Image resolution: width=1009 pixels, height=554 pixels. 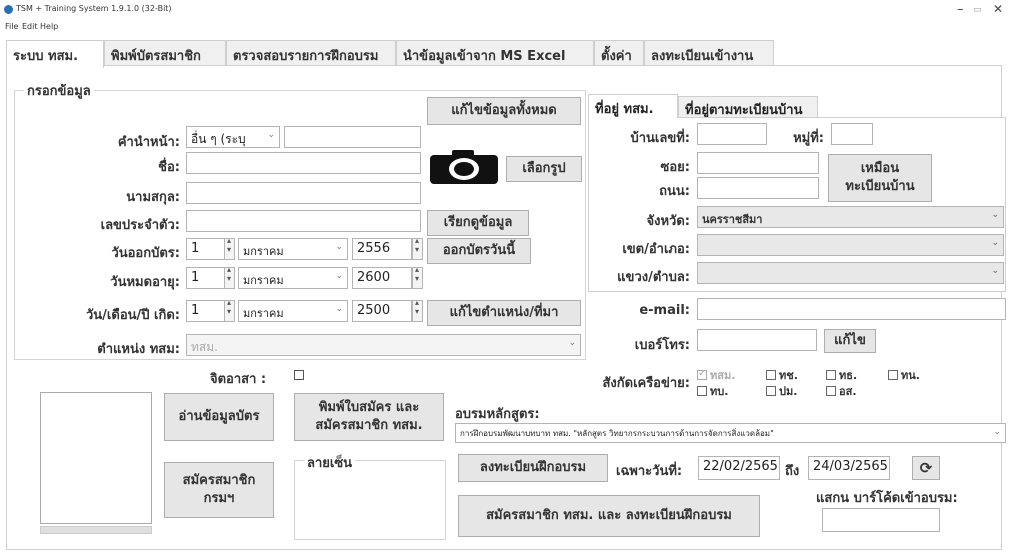 I want to click on email-input, so click(x=851, y=309).